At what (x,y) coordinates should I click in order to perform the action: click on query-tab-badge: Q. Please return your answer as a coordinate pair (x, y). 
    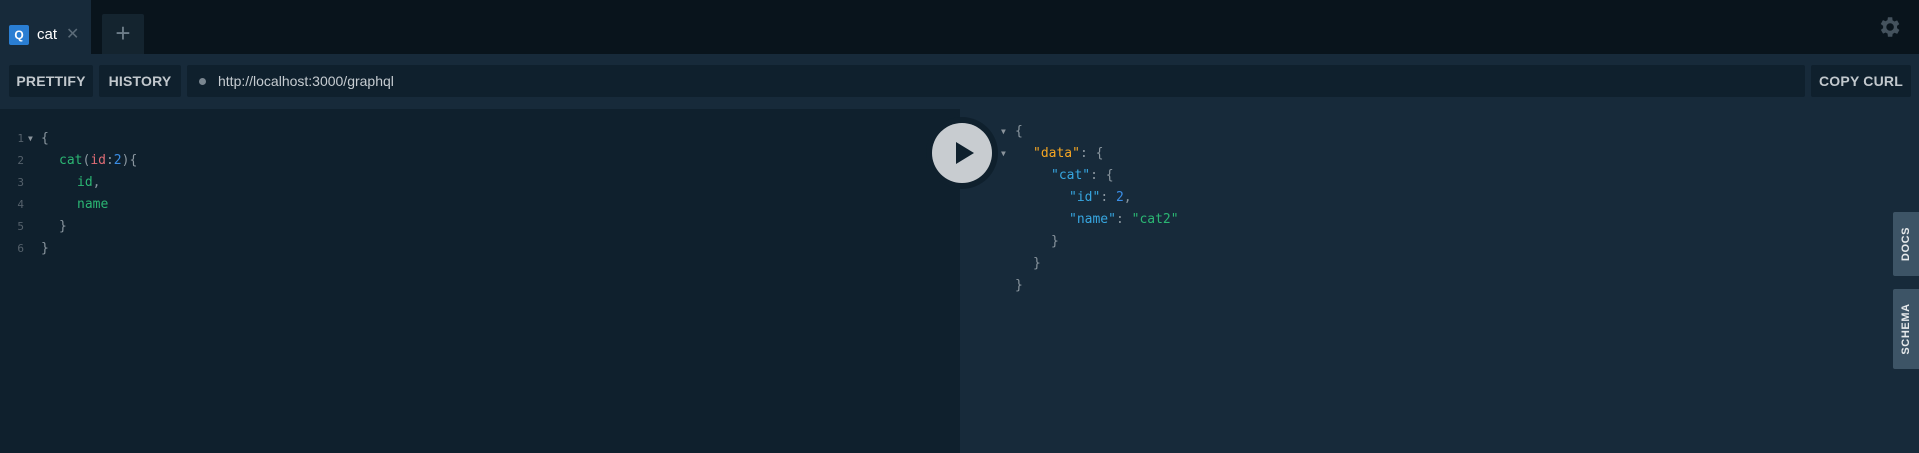
    Looking at the image, I should click on (19, 35).